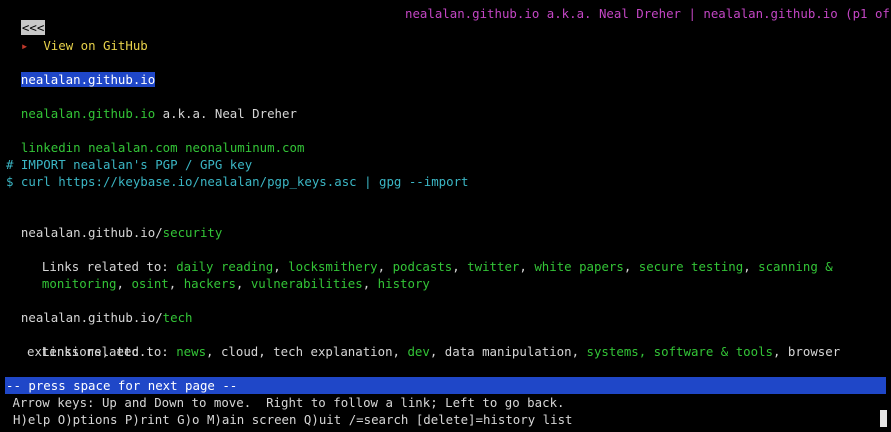 Image resolution: width=891 pixels, height=432 pixels. Describe the element at coordinates (178, 317) in the screenshot. I see `tech-link: tech` at that location.